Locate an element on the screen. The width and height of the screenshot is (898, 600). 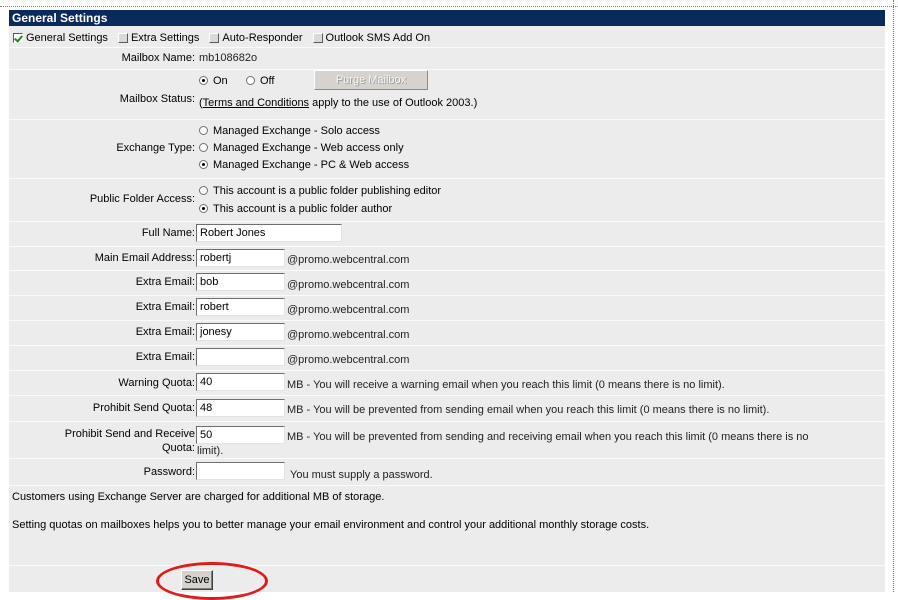
purge-mailbox-button: Purge Mailbox is located at coordinates (371, 80).